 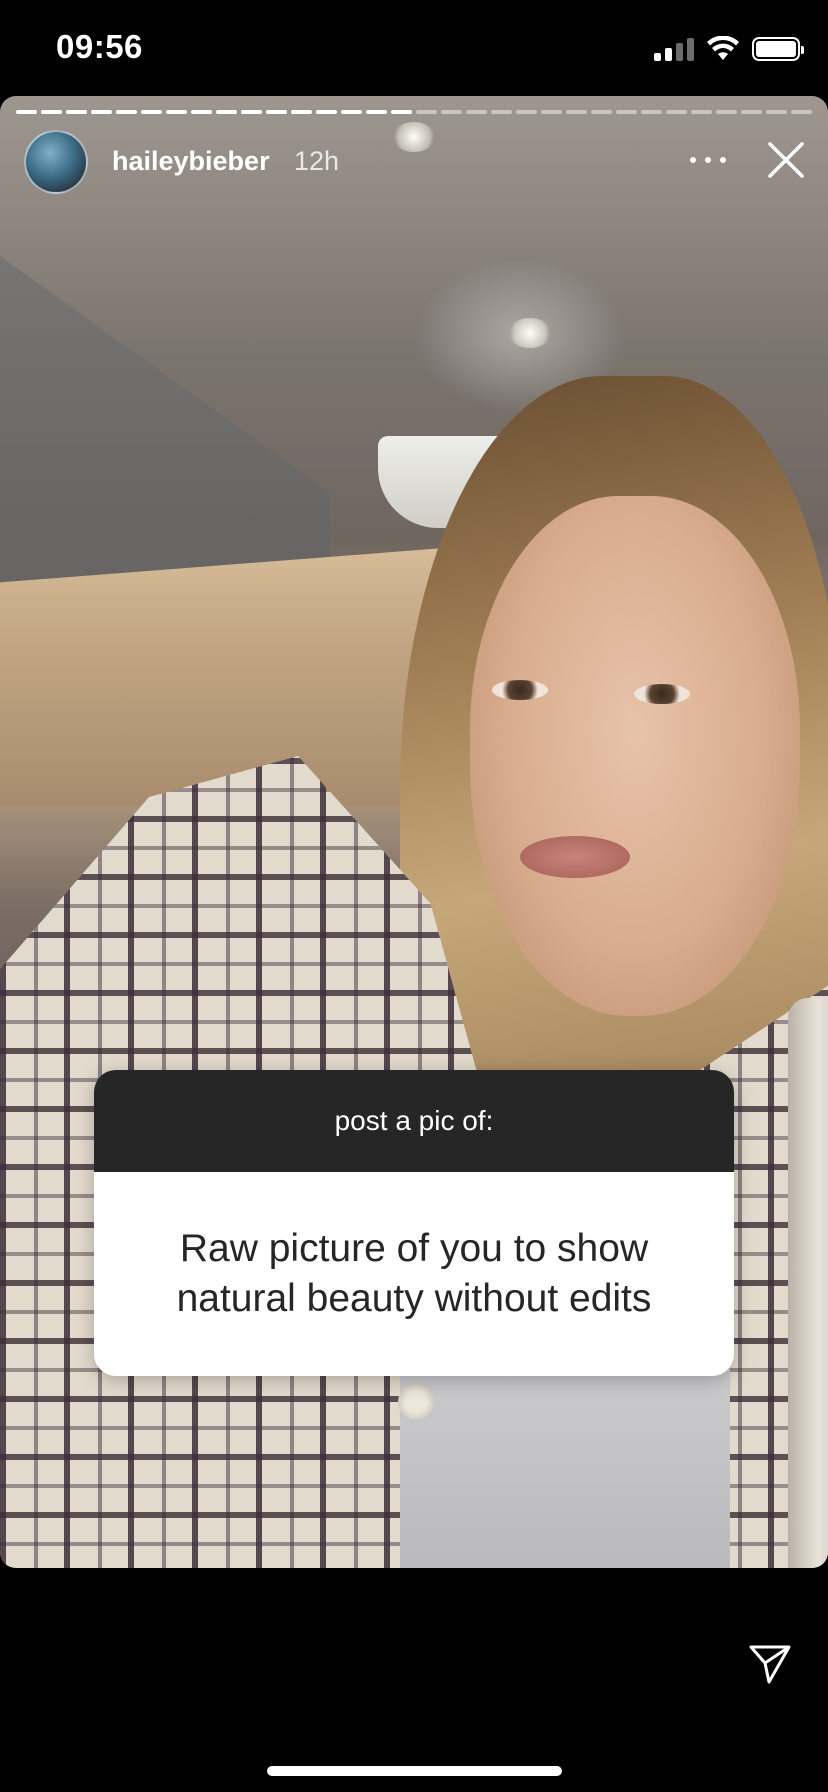 I want to click on wifi-icon, so click(x=723, y=48).